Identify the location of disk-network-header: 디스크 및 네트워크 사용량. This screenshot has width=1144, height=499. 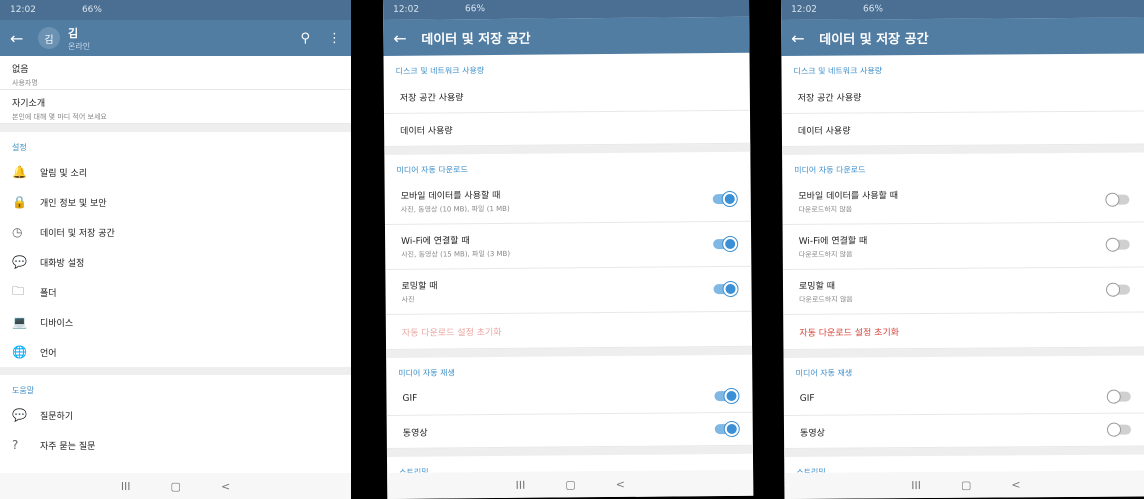
(440, 71).